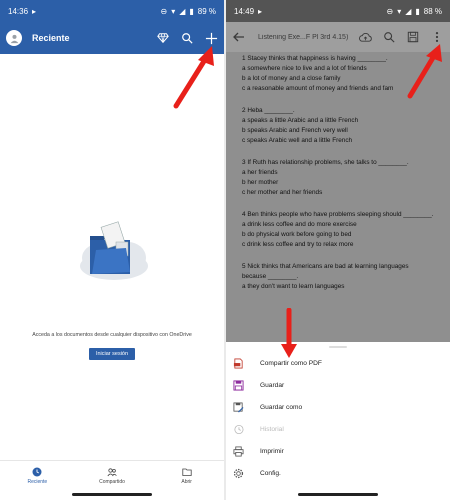  I want to click on battery-level: 89 %, so click(206, 11).